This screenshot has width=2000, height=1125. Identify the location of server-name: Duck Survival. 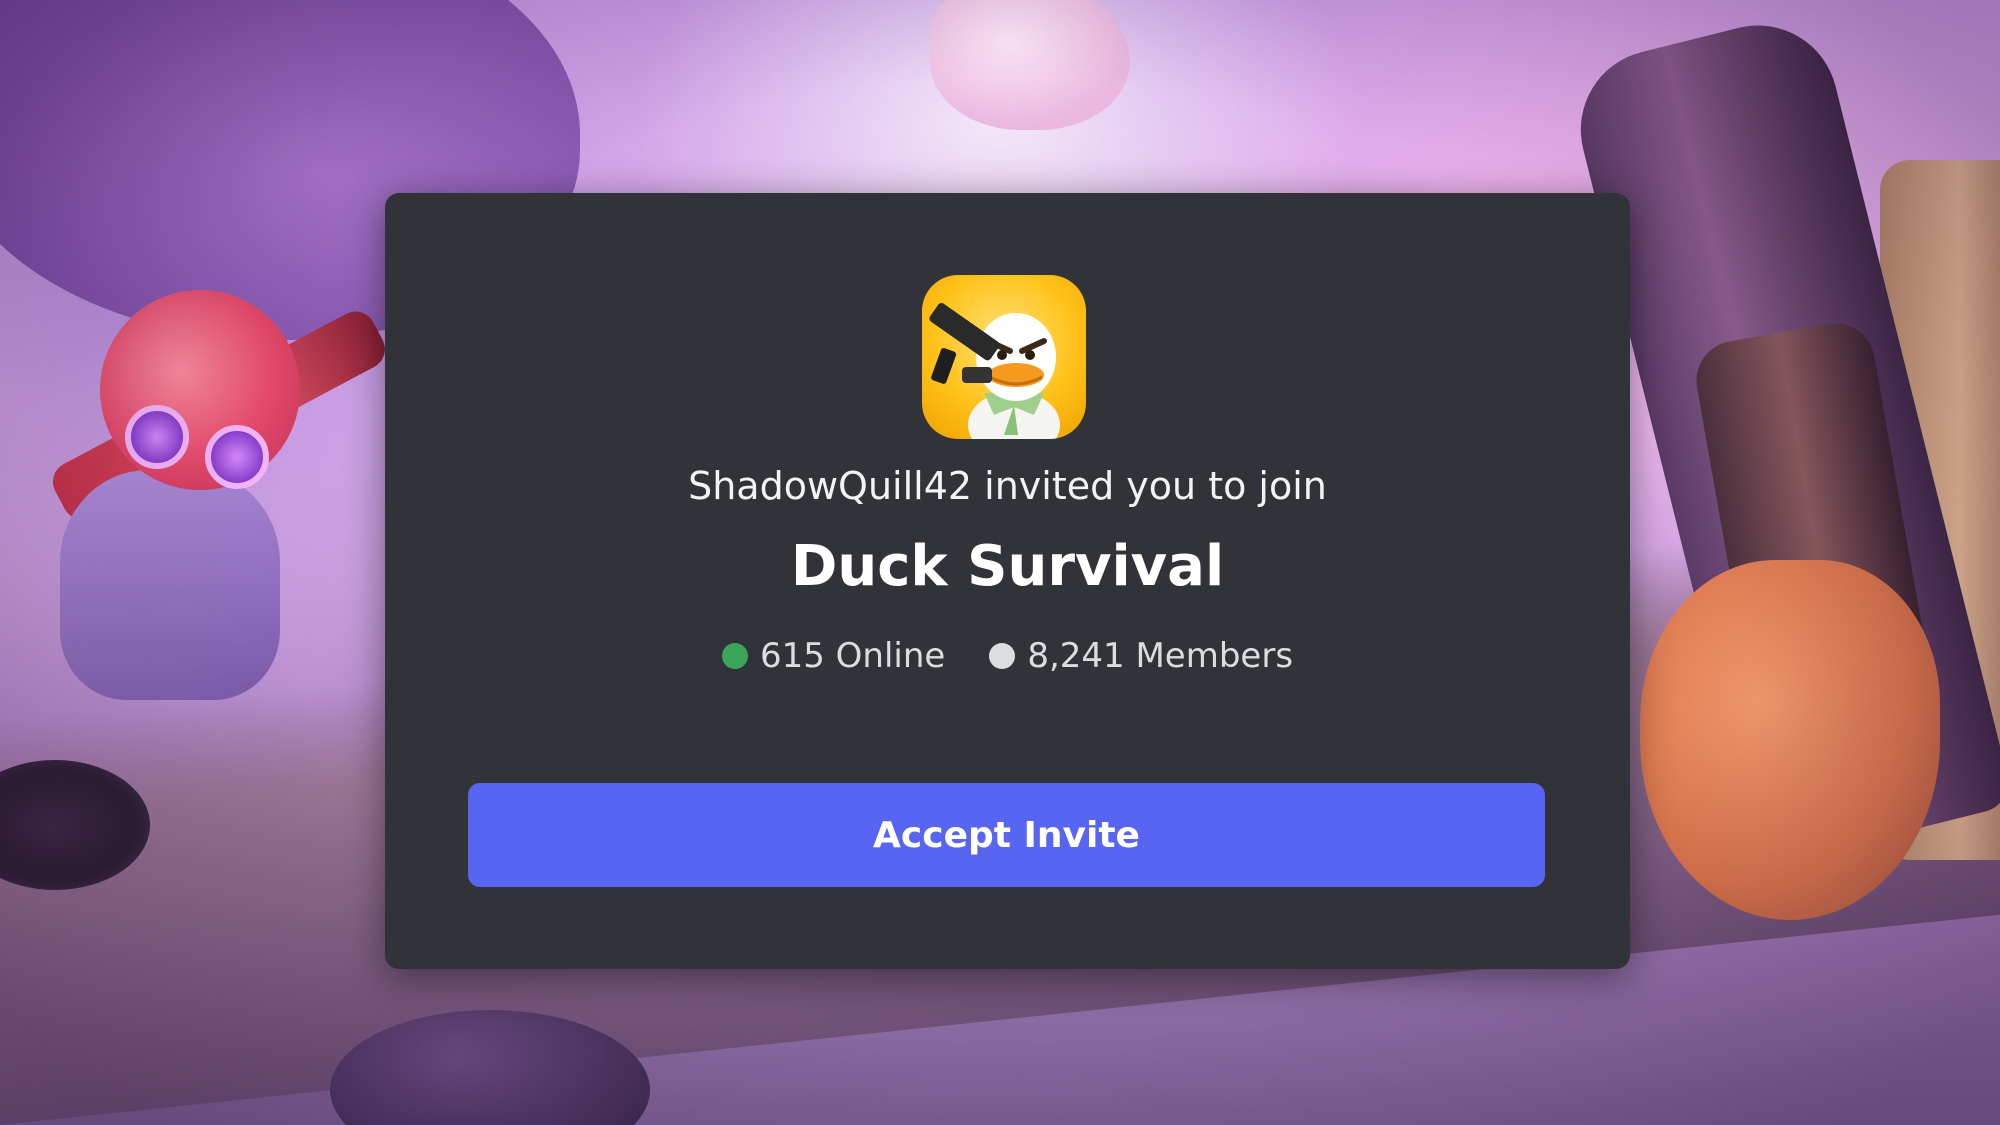
(1007, 566).